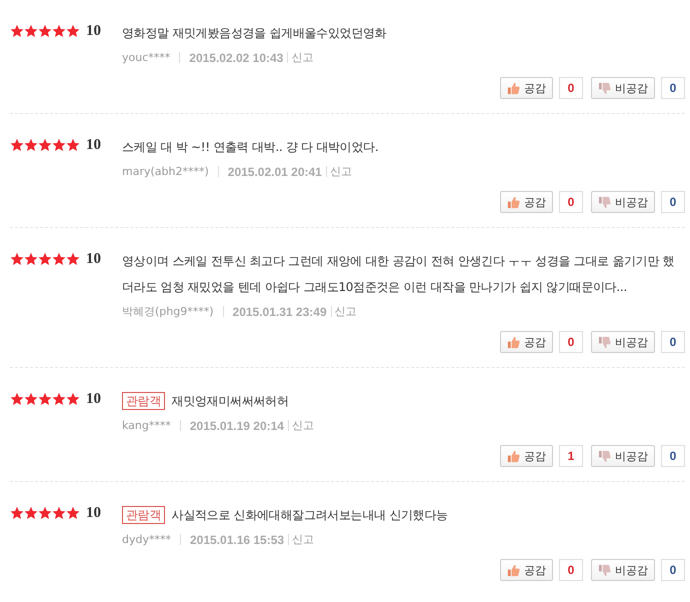 The width and height of the screenshot is (690, 602). Describe the element at coordinates (237, 539) in the screenshot. I see `review-date: 2015.01.16 15:53` at that location.